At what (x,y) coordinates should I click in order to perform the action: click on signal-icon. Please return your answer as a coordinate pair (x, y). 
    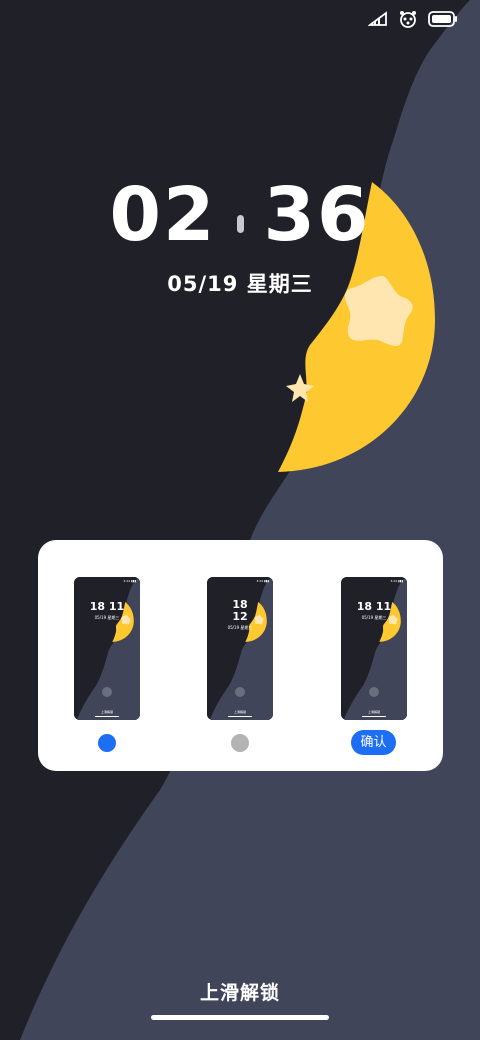
    Looking at the image, I should click on (377, 18).